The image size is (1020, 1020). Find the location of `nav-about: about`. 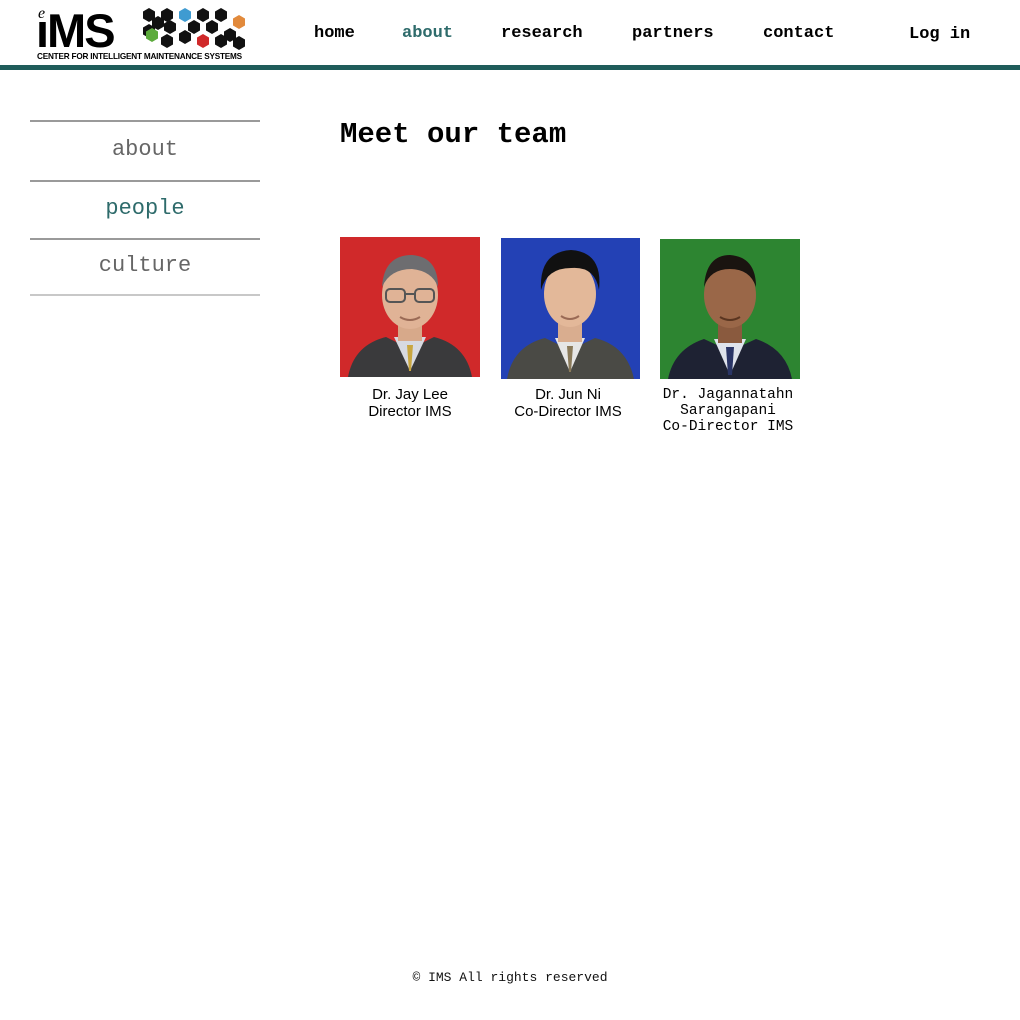

nav-about: about is located at coordinates (427, 33).